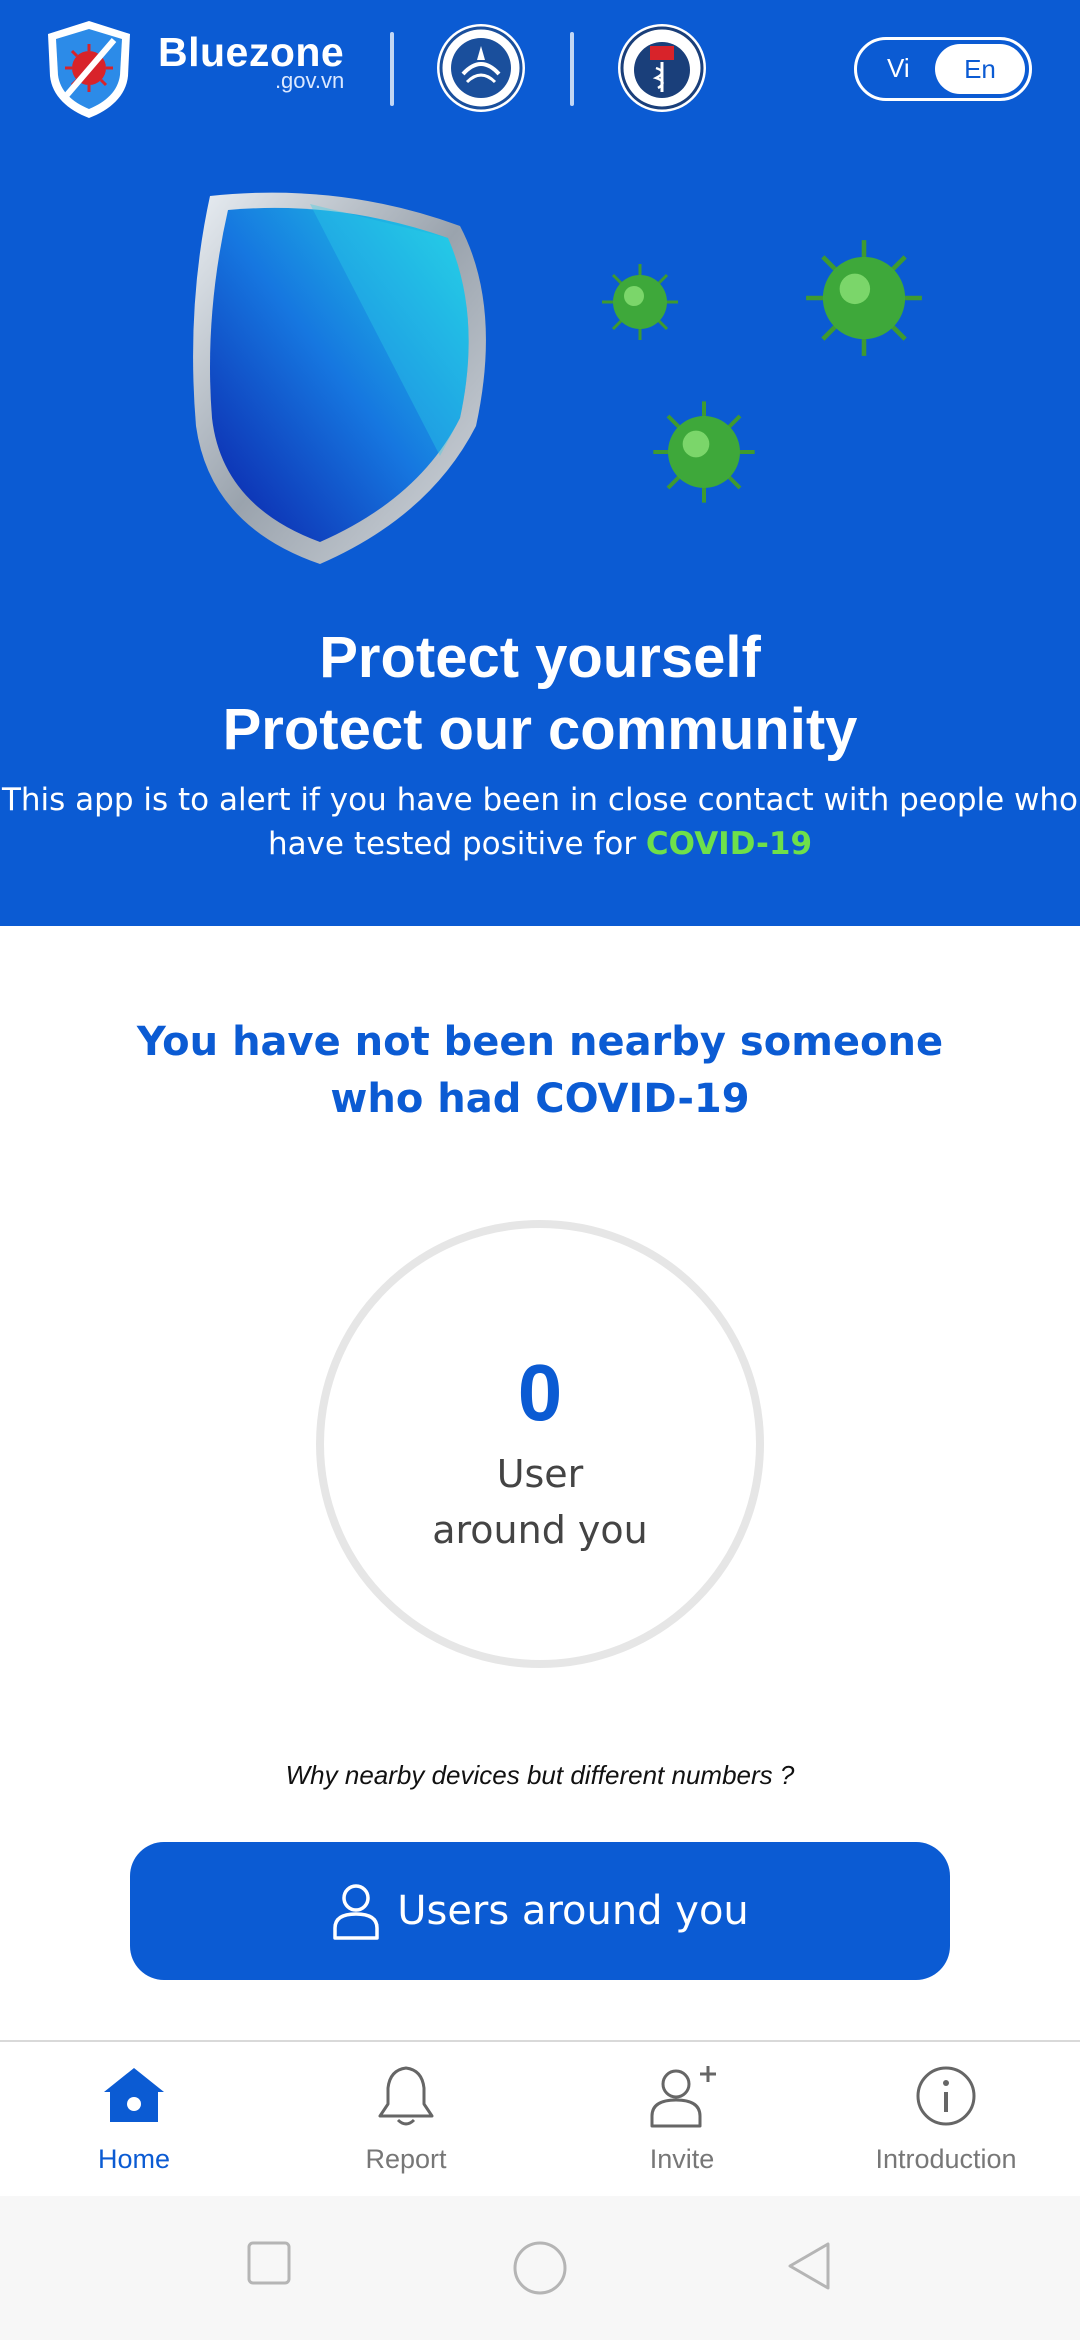 The width and height of the screenshot is (1080, 2340). Describe the element at coordinates (540, 1530) in the screenshot. I see `counter-label-line: around you` at that location.